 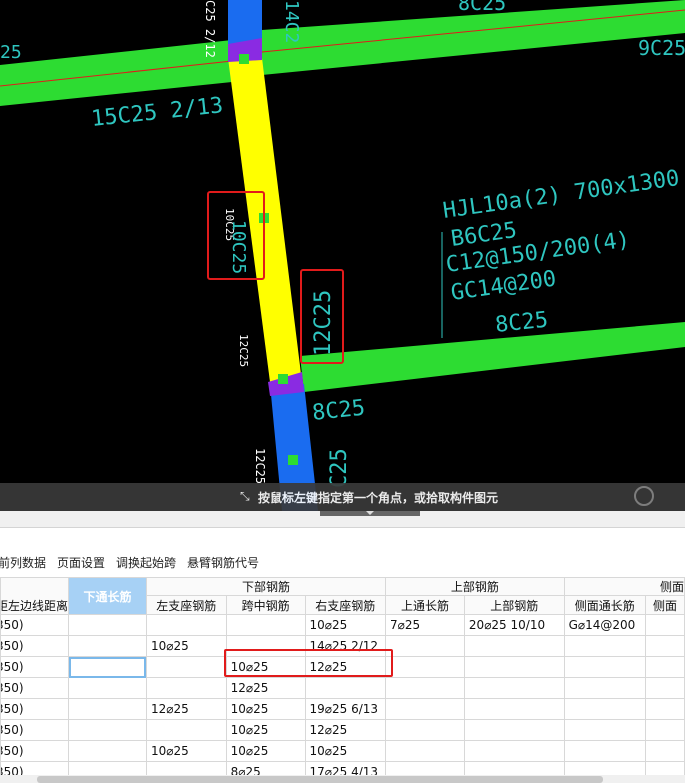 I want to click on grip-point-bottom, so click(x=293, y=460).